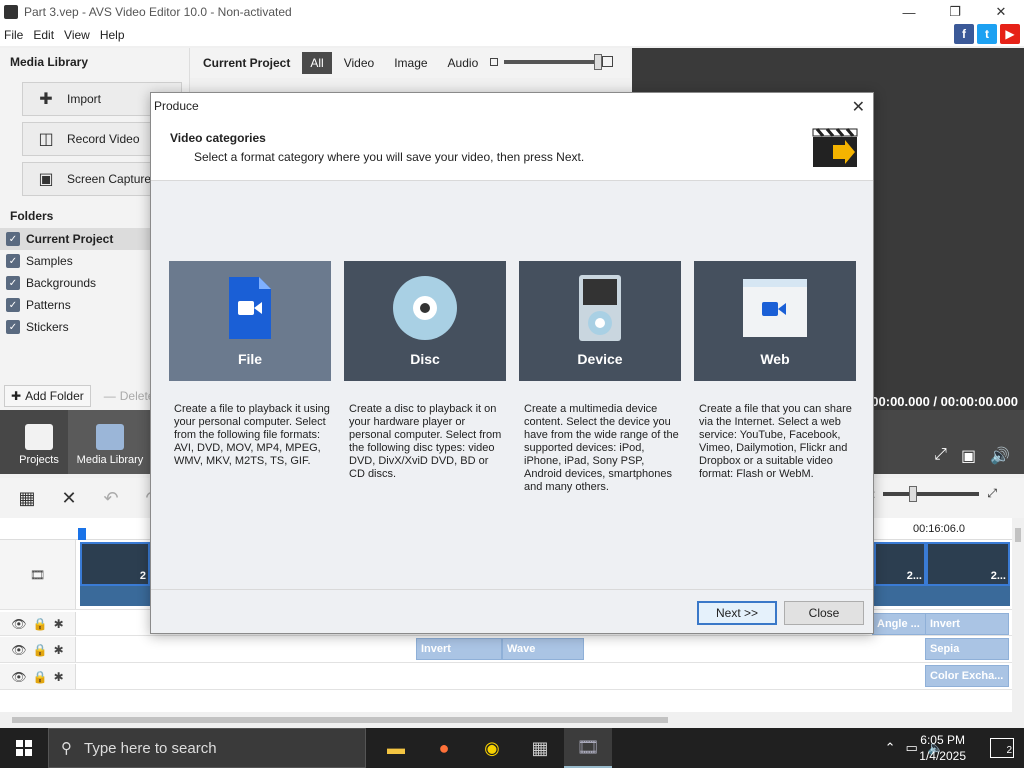  What do you see at coordinates (115, 564) in the screenshot?
I see `video-clip: 2` at bounding box center [115, 564].